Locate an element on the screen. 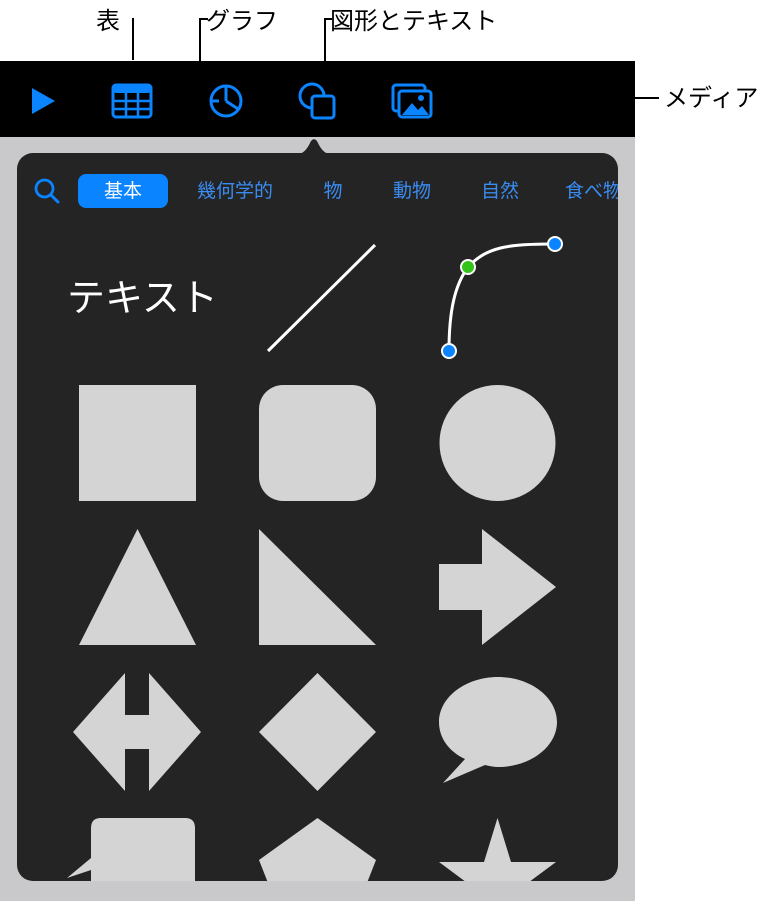 This screenshot has width=772, height=901. double-arrow-shape is located at coordinates (137, 732).